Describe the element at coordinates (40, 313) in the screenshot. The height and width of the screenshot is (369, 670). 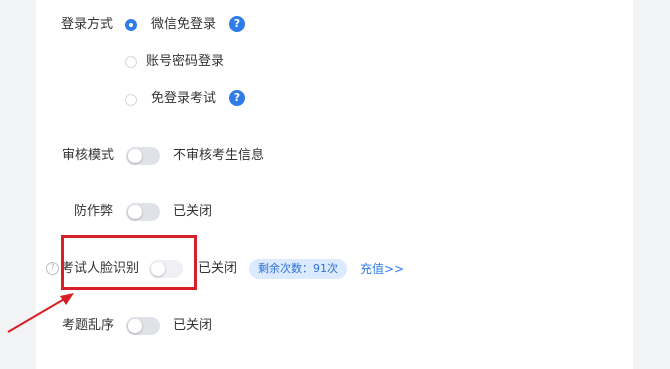
I see `annotation-arrow-icon` at that location.